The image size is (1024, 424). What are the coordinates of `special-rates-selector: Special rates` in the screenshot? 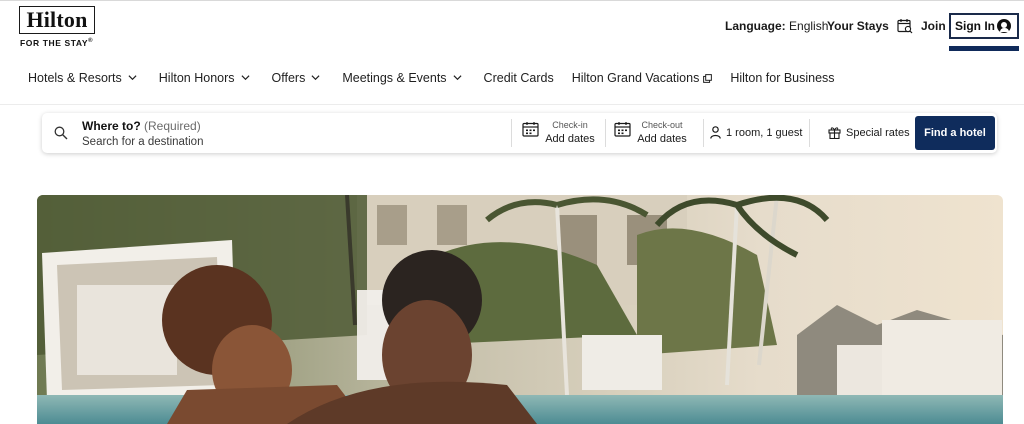 It's located at (869, 132).